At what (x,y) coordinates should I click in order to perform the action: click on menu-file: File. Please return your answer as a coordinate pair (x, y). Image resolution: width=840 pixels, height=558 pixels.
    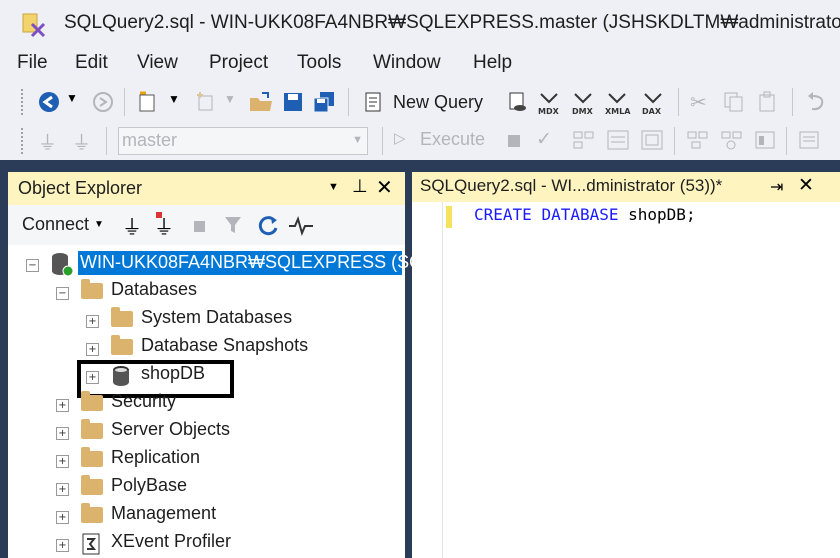
    Looking at the image, I should click on (32, 63).